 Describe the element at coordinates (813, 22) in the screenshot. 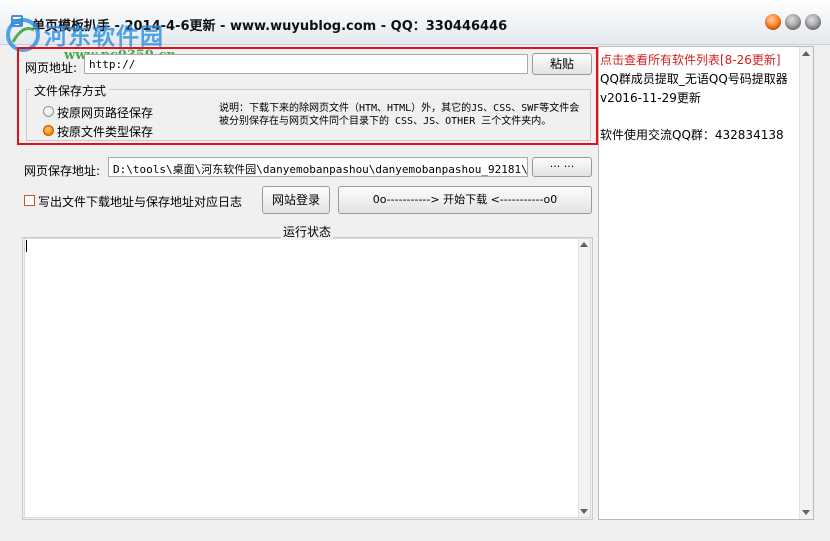

I see `maximize-button` at that location.